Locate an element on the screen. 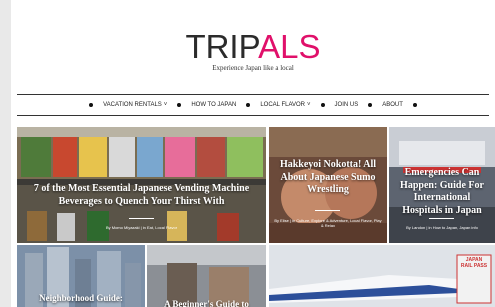 Image resolution: width=495 pixels, height=307 pixels. rail-pass-poster: JAPAN RAIL PASS is located at coordinates (474, 263).